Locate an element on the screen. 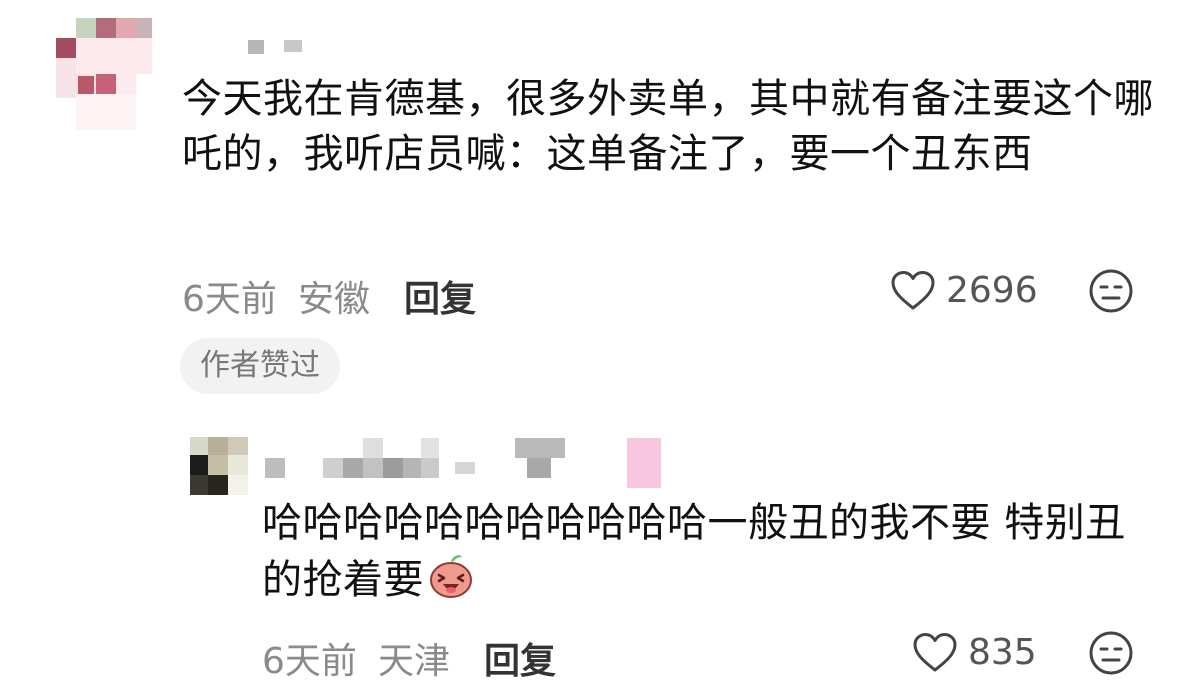 Image resolution: width=1200 pixels, height=695 pixels. comment-text: 哈哈哈哈哈哈哈哈哈哈哈一般丑的我不要 特别丑的抢着要 is located at coordinates (694, 551).